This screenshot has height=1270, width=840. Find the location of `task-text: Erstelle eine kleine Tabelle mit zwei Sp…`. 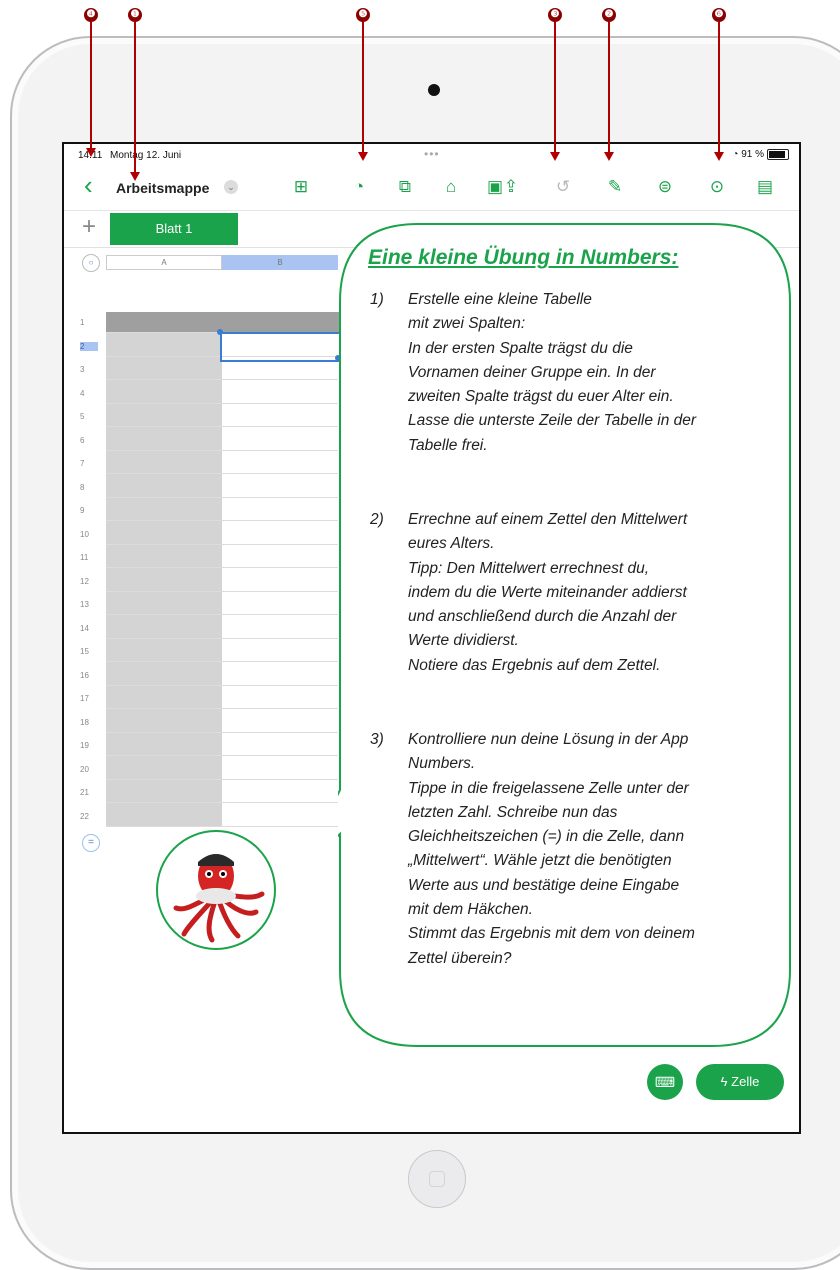

task-text: Erstelle eine kleine Tabelle mit zwei Sp… is located at coordinates (552, 372).